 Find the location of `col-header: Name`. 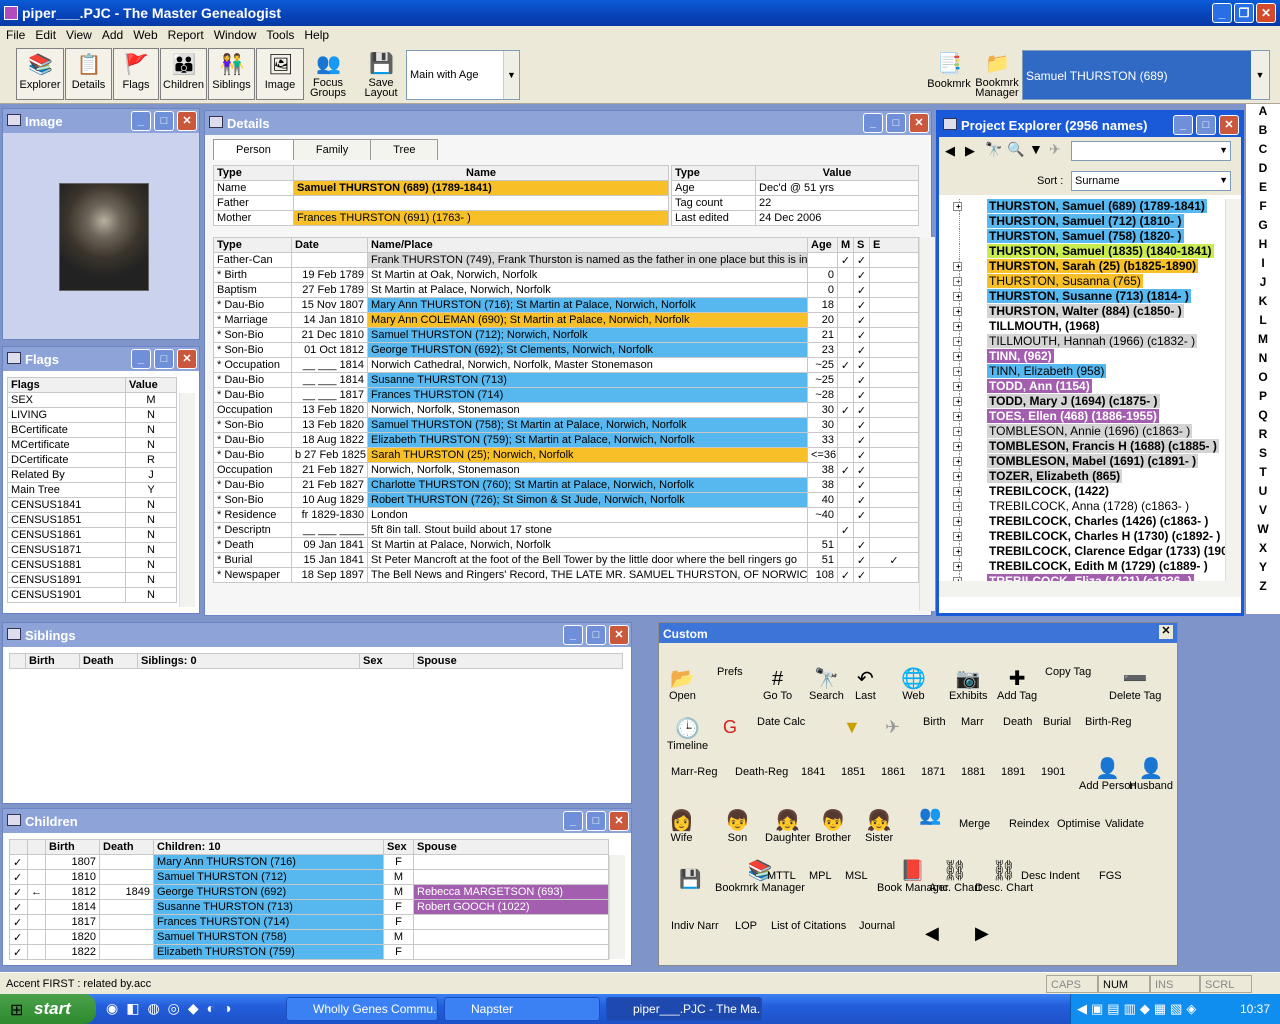

col-header: Name is located at coordinates (481, 173).